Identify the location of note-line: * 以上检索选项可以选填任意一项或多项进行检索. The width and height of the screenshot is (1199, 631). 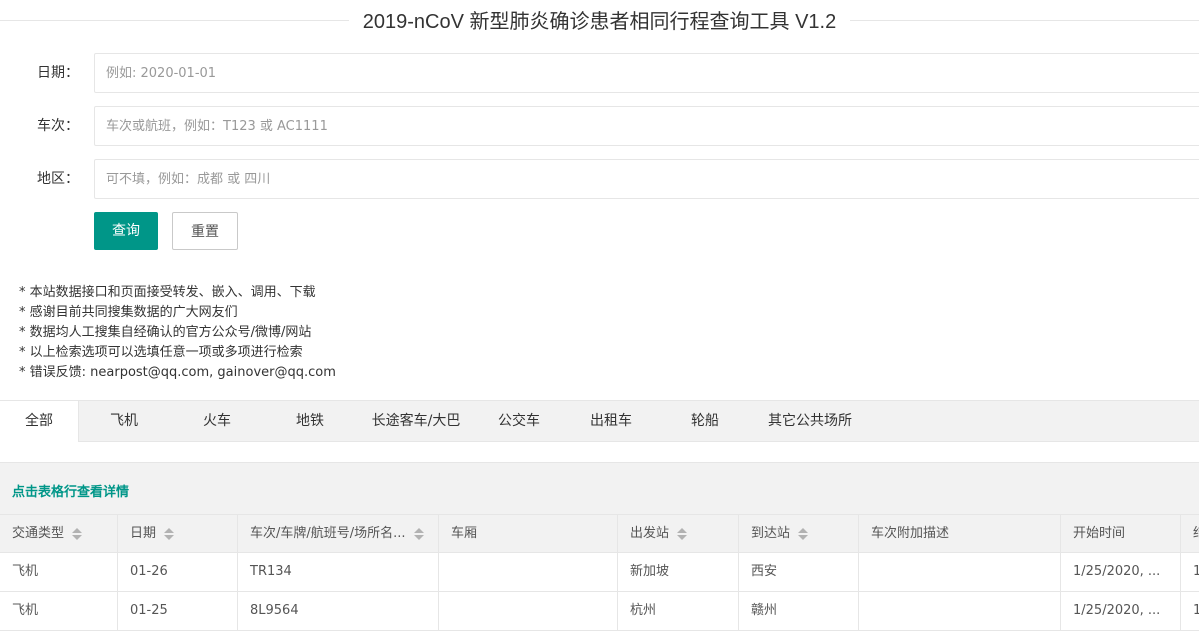
(161, 352).